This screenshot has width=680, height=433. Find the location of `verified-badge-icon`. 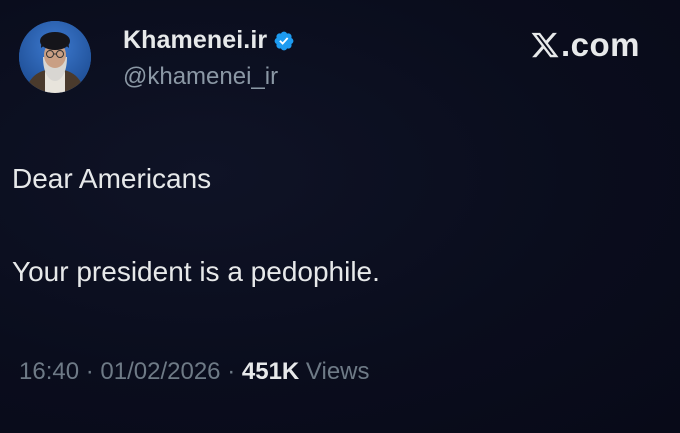

verified-badge-icon is located at coordinates (284, 40).